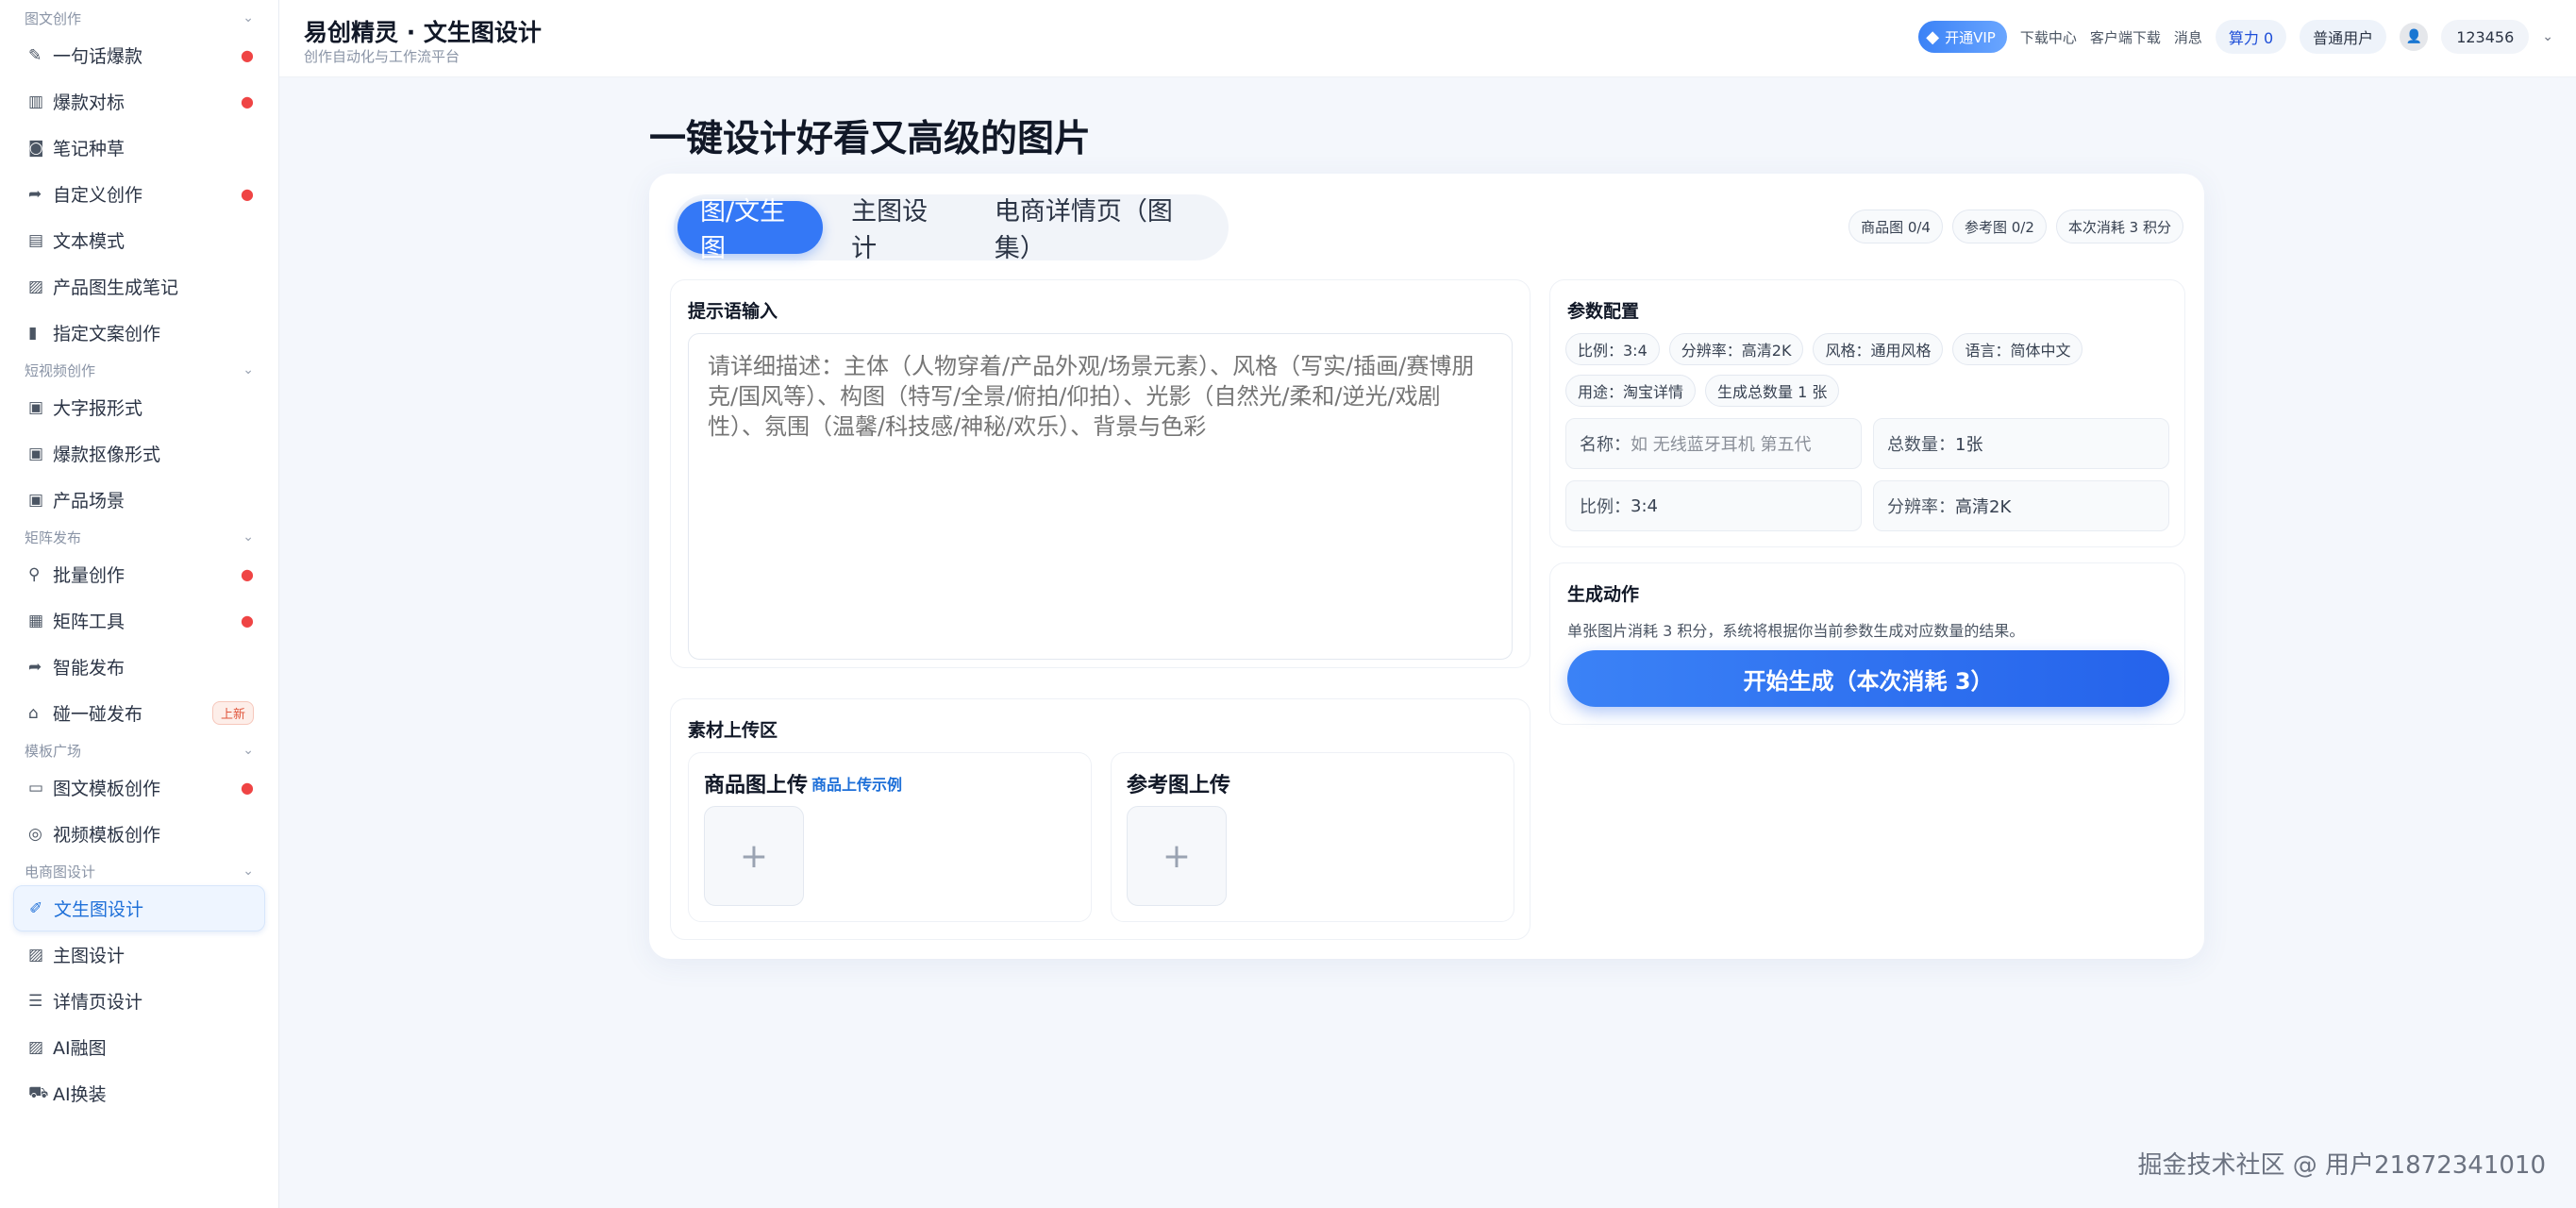 The image size is (2576, 1208). Describe the element at coordinates (1612, 349) in the screenshot. I see `ratio-chip: 比例：3:4` at that location.